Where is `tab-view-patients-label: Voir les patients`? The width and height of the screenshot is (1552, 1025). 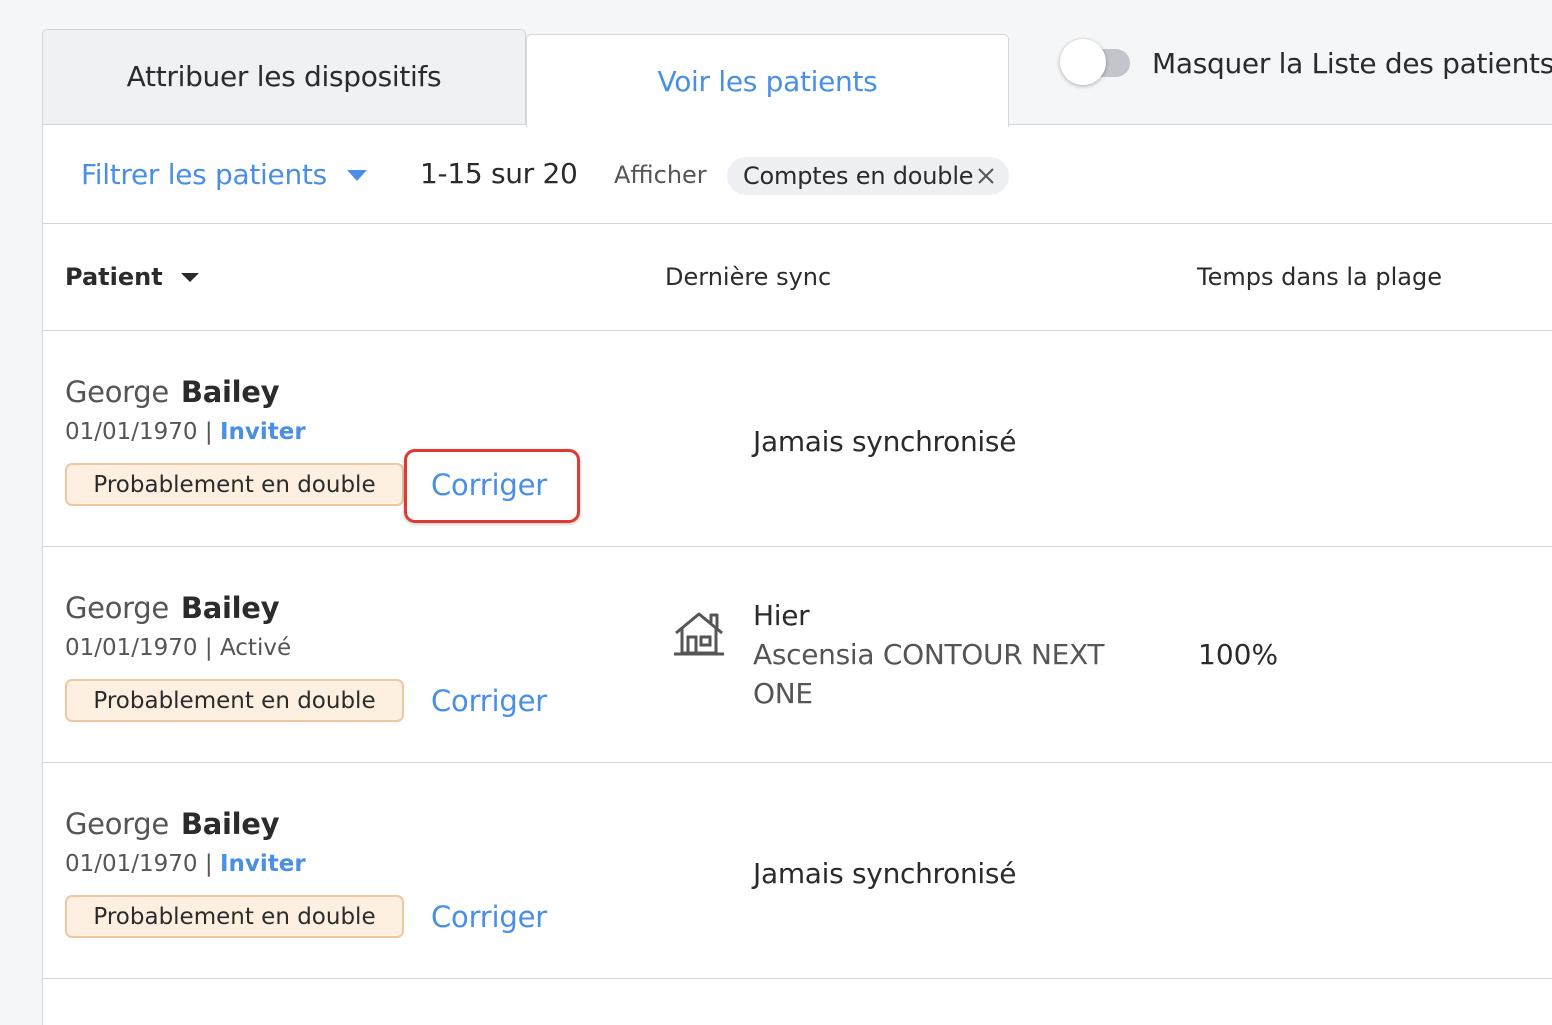 tab-view-patients-label: Voir les patients is located at coordinates (767, 81).